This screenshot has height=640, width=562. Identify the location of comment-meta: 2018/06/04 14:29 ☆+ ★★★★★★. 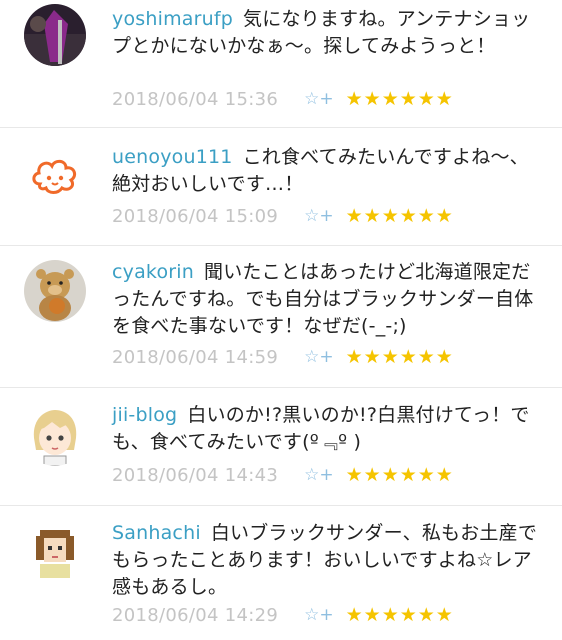
(283, 615).